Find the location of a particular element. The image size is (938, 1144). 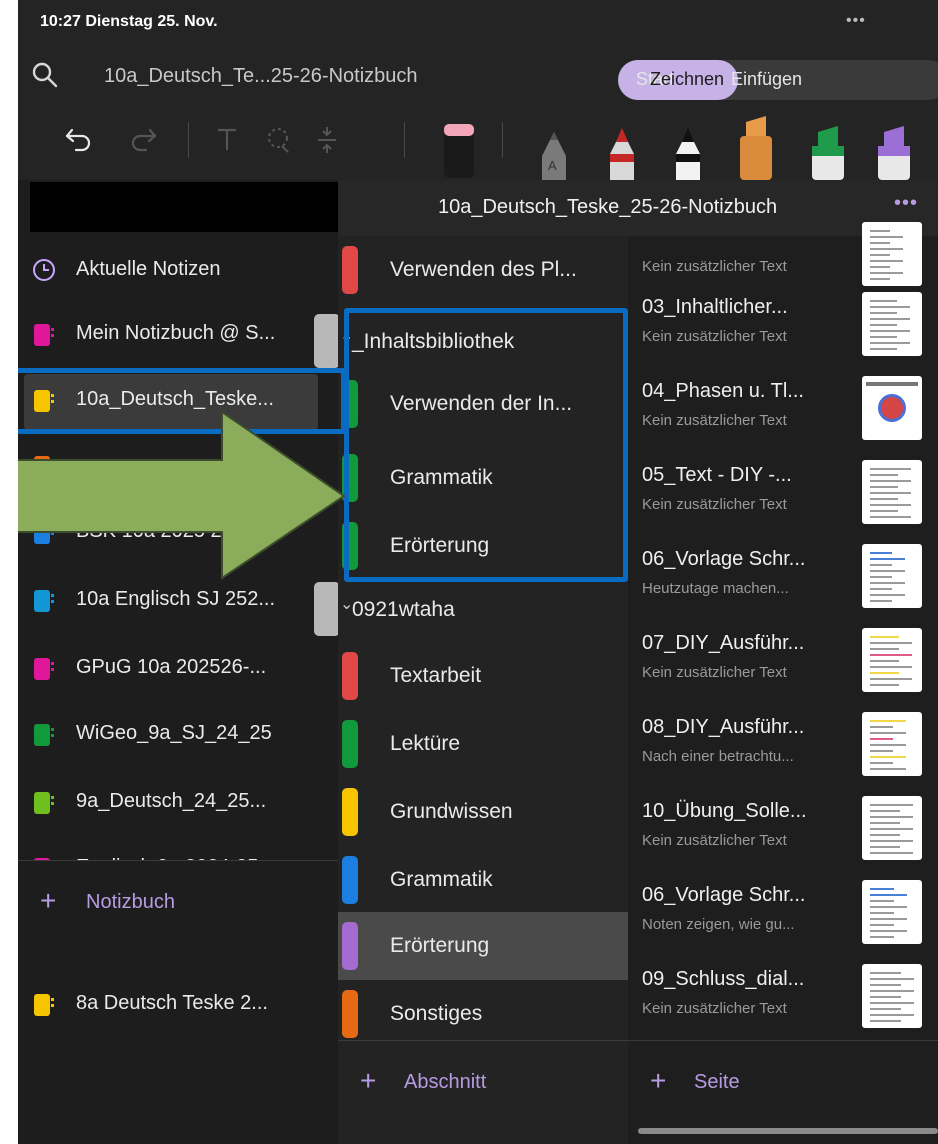

clock-icon is located at coordinates (44, 272).